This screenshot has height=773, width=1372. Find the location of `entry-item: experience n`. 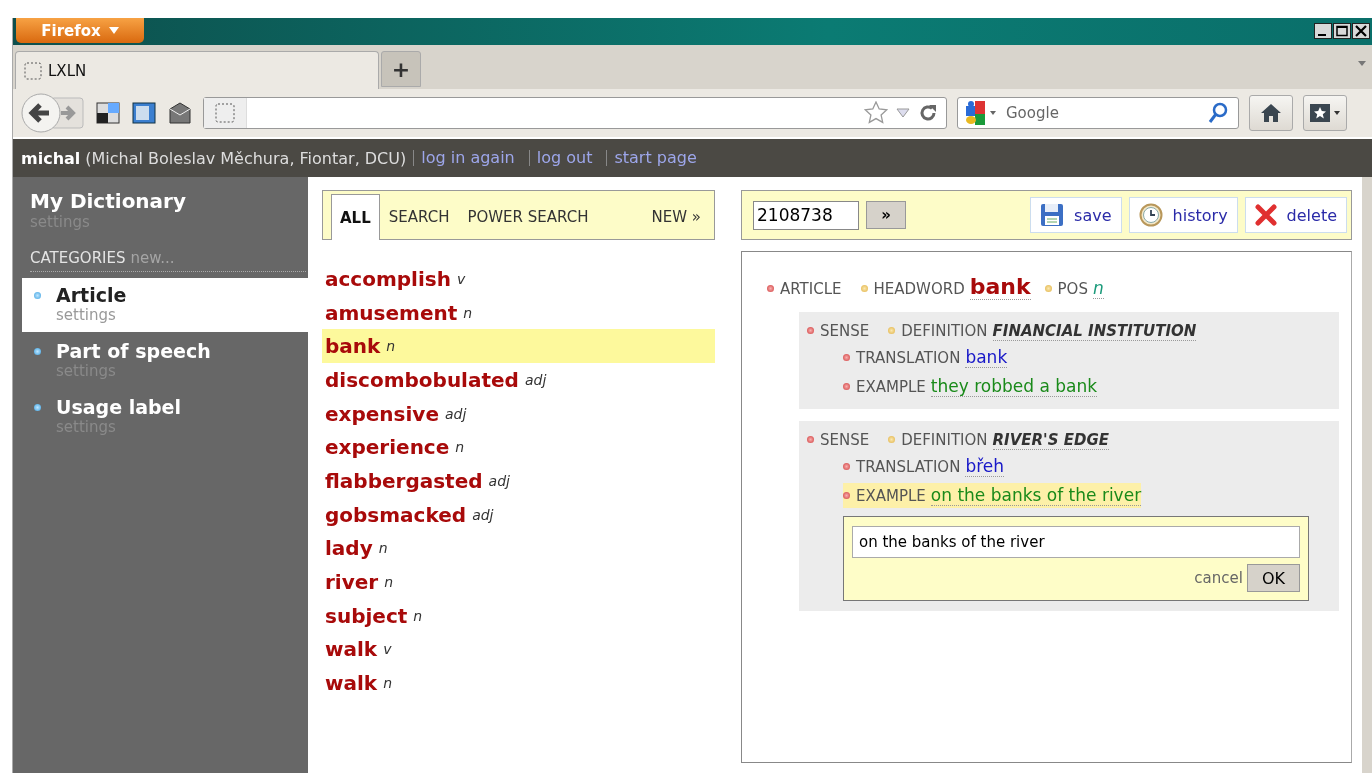

entry-item: experience n is located at coordinates (518, 447).